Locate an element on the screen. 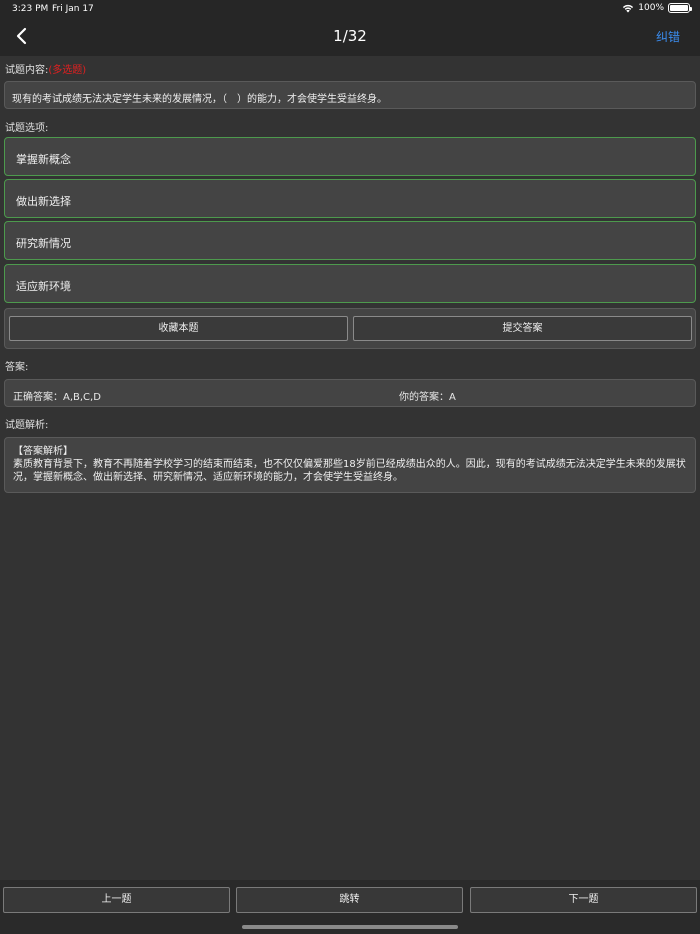 The height and width of the screenshot is (934, 700). prev-question-button: 上一题 is located at coordinates (116, 900).